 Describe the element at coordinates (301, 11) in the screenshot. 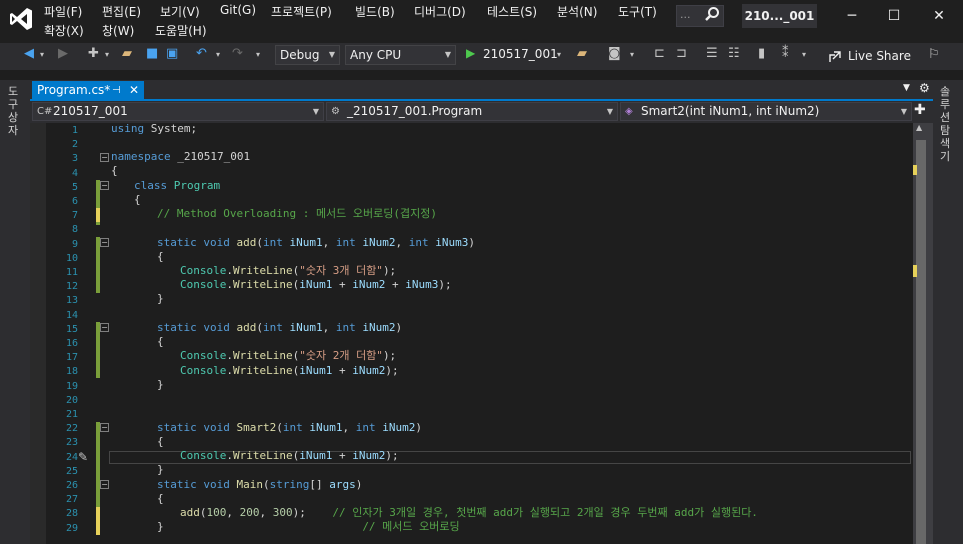

I see `menu-project: 프로젝트(P)` at that location.